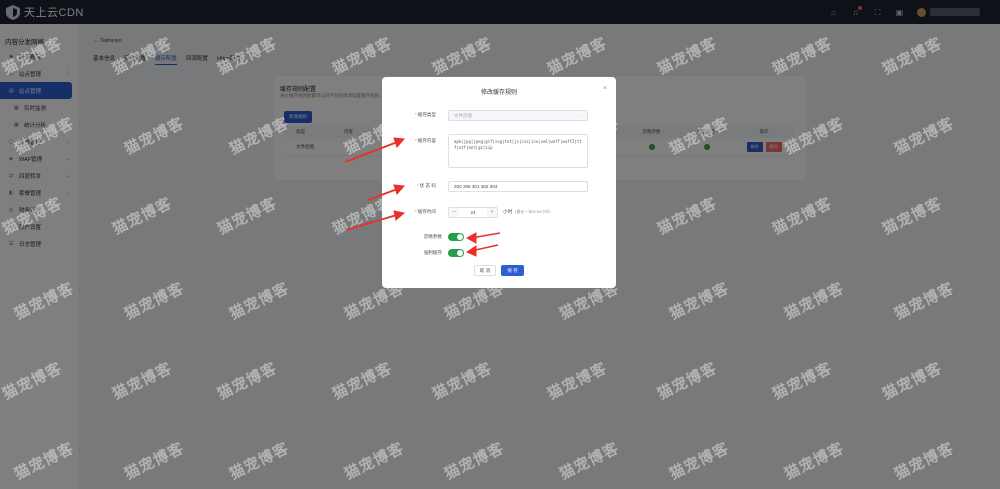 This screenshot has width=1000, height=489. I want to click on status-code-input: 200 206 301 302 304, so click(518, 186).